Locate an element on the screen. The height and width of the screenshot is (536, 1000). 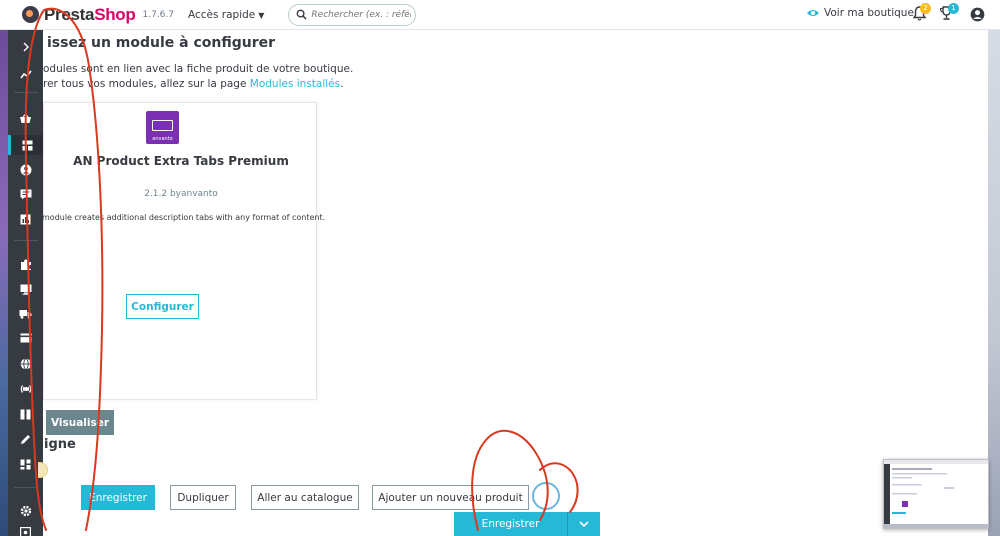
desktop-background-right is located at coordinates (994, 283).